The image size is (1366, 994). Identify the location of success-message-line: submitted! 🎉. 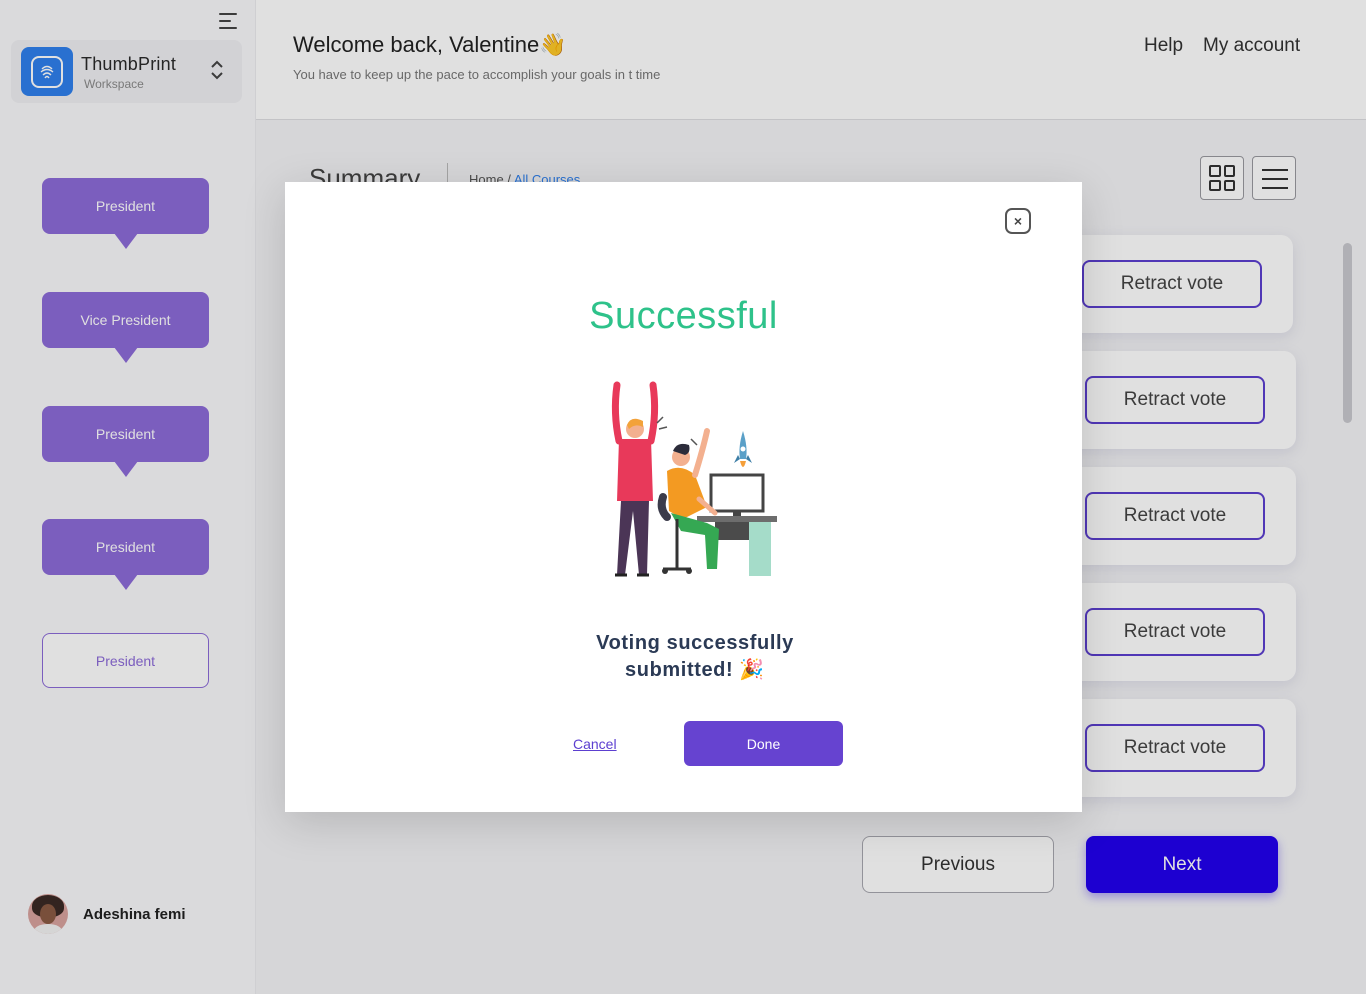
(695, 670).